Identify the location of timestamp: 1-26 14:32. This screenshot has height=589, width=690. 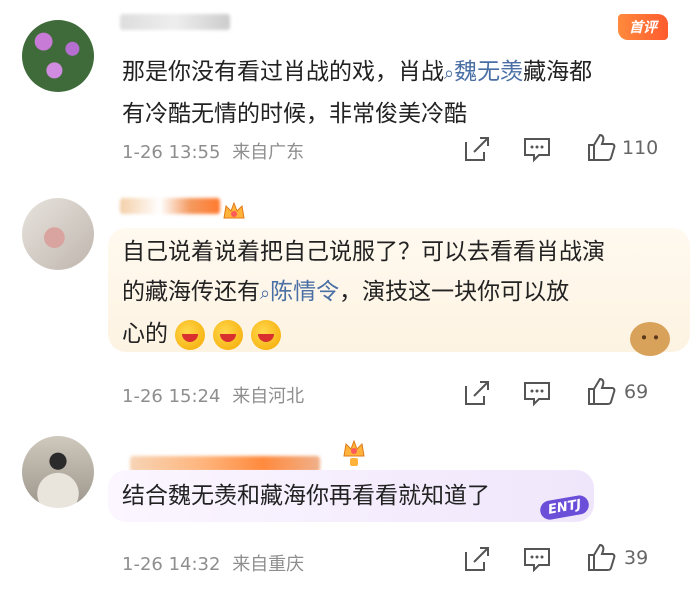
(171, 564).